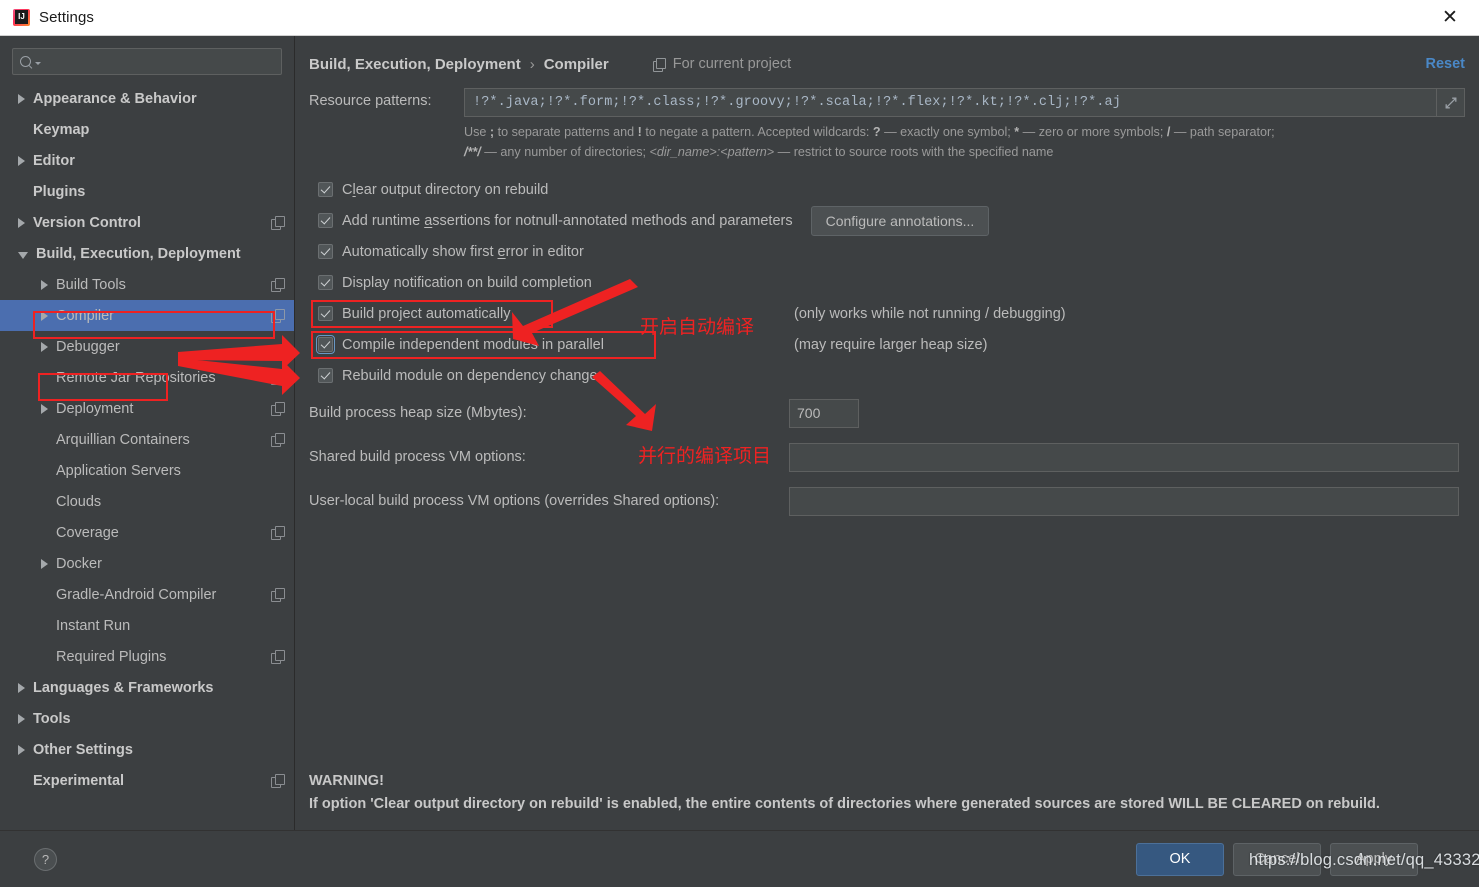  What do you see at coordinates (325, 283) in the screenshot?
I see `checkbox-display-notification-on-build-completion` at bounding box center [325, 283].